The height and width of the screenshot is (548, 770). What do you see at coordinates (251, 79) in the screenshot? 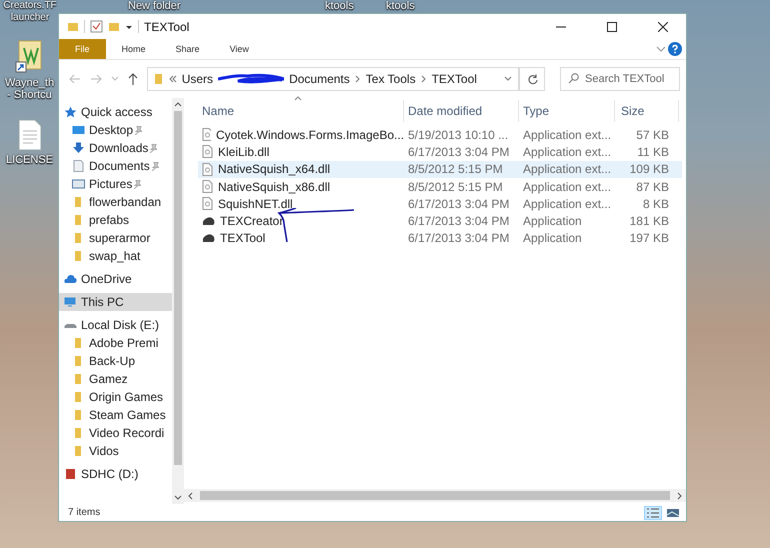
I see `redaction-scribble-drawing` at bounding box center [251, 79].